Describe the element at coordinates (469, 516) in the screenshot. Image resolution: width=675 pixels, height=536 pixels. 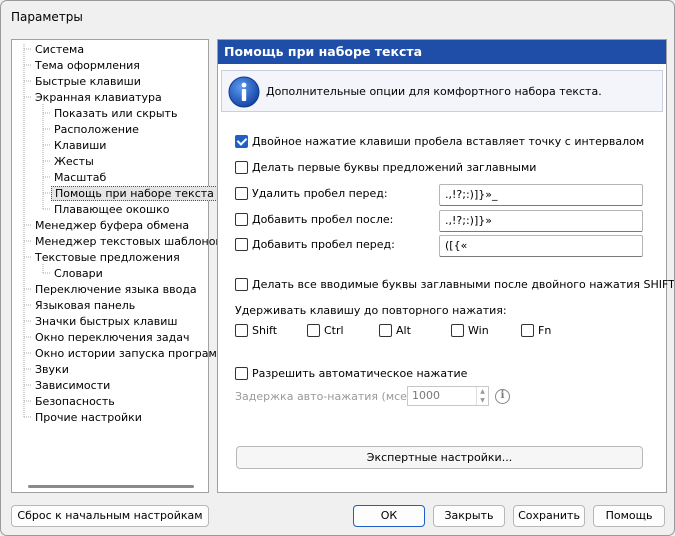
I see `close-button: Закрыть` at that location.